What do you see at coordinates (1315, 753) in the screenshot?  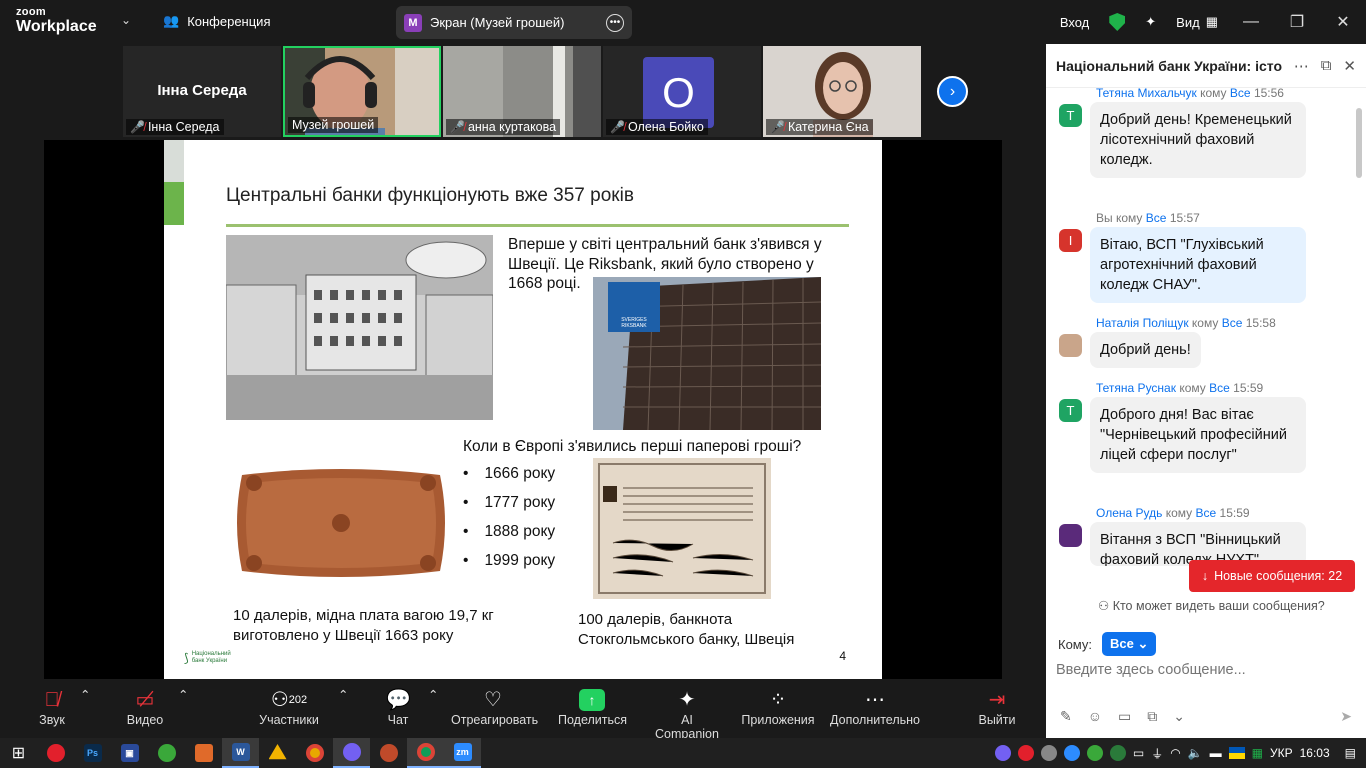 I see `clock: 16:03` at bounding box center [1315, 753].